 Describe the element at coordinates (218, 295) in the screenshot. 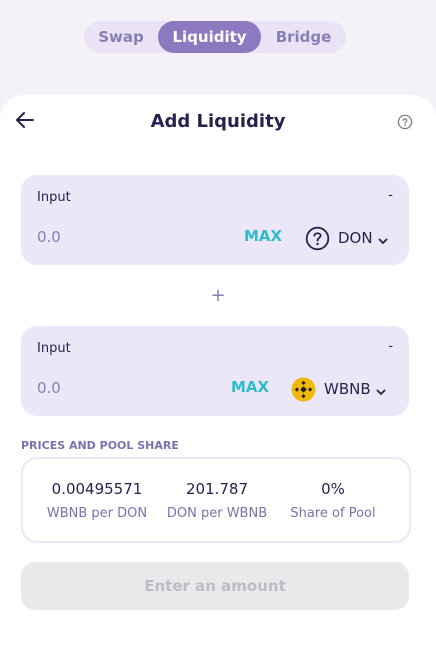

I see `plus-icon: +` at that location.